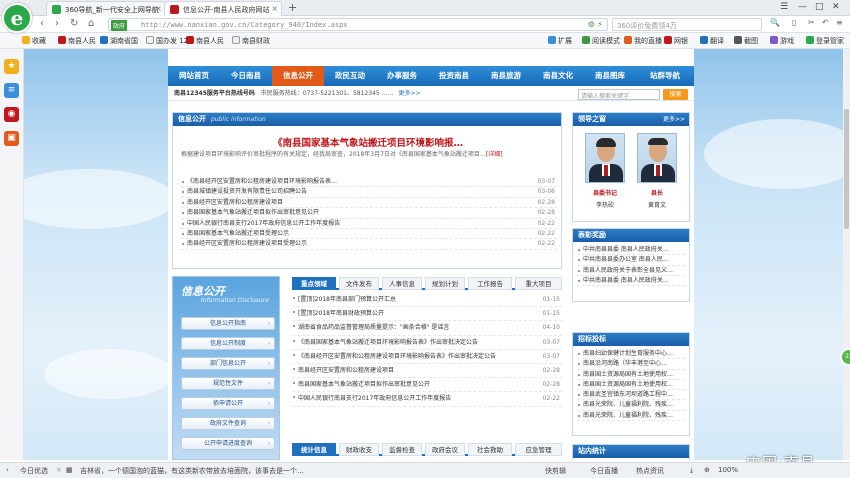 The image size is (850, 478). What do you see at coordinates (674, 119) in the screenshot?
I see `leaders-more-link: 更多>>` at bounding box center [674, 119].